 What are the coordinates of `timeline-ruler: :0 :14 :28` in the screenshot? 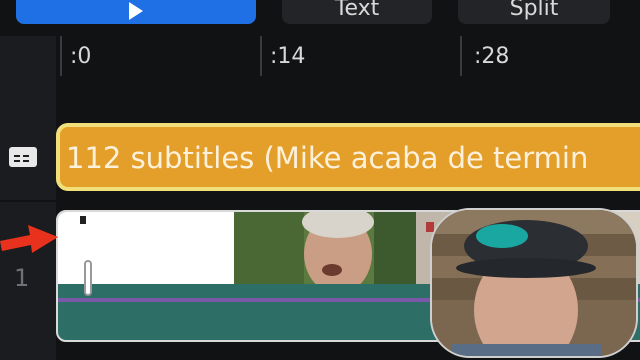 It's located at (348, 56).